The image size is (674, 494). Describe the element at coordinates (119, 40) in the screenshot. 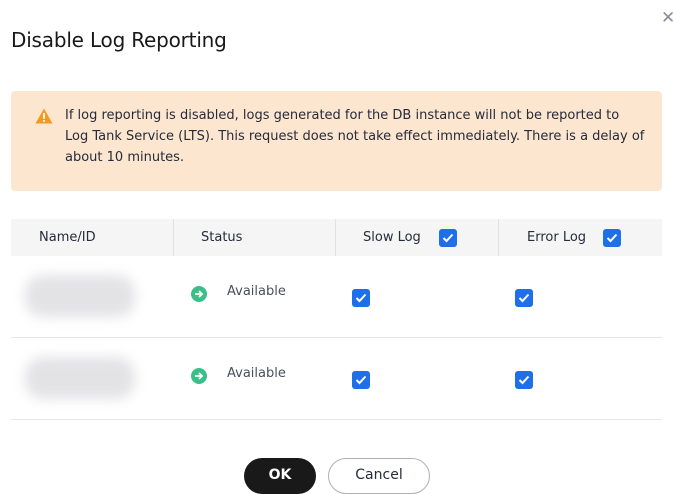

I see `dialog-title: Disable Log Reporting` at that location.